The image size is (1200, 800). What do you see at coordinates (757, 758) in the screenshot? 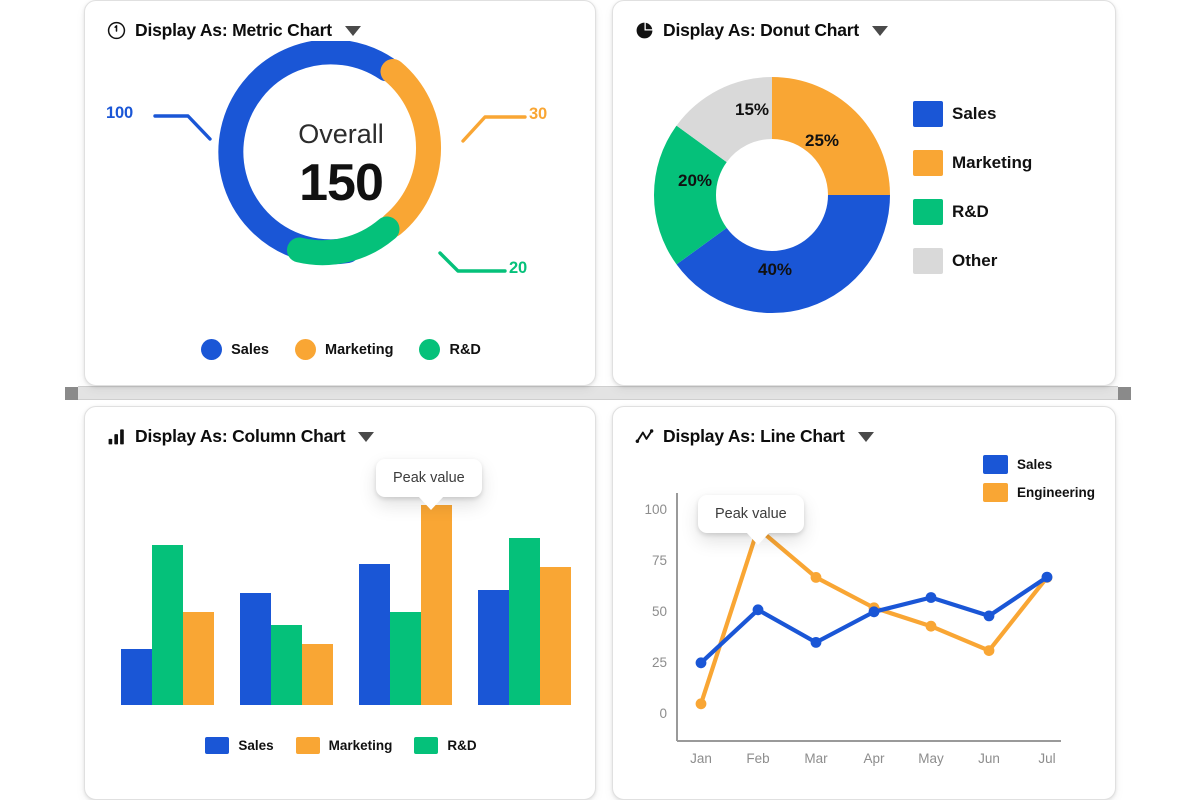
I see `x-tick-label: Feb` at bounding box center [757, 758].